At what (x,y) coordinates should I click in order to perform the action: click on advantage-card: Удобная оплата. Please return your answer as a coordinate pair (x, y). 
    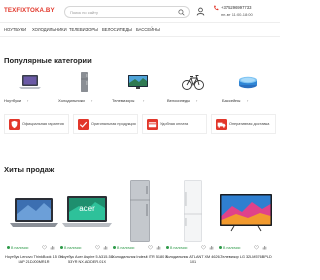
    Looking at the image, I should click on (174, 124).